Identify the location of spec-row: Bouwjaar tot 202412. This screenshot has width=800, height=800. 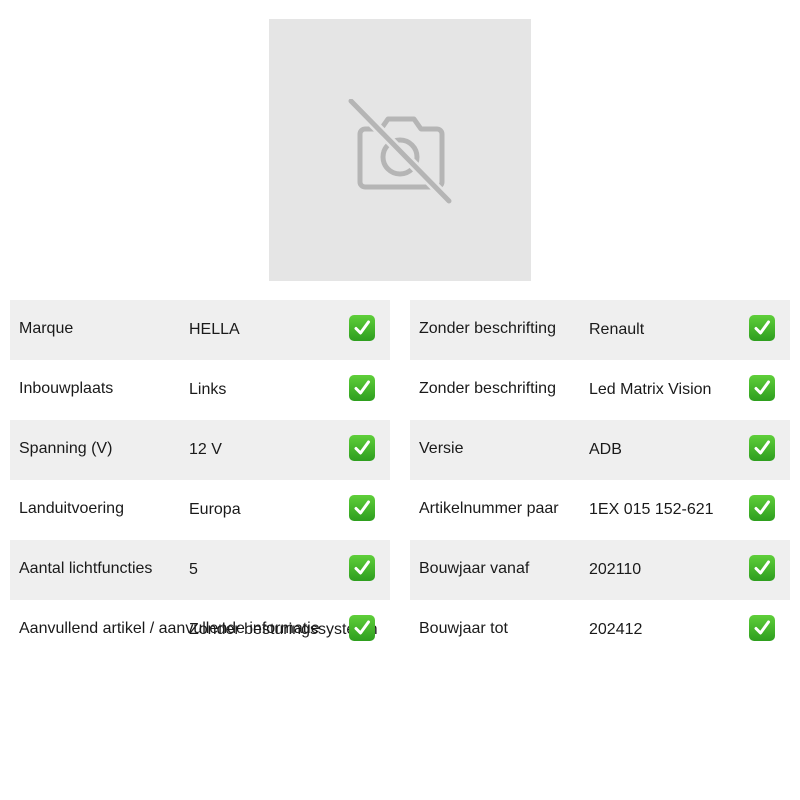
(600, 630).